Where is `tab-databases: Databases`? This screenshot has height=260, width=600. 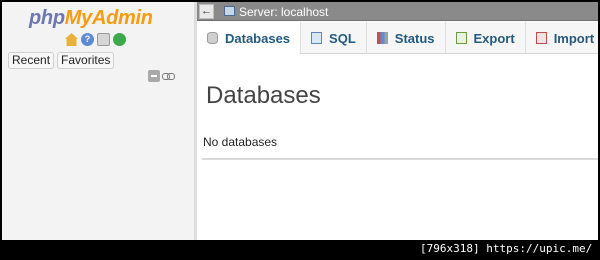 tab-databases: Databases is located at coordinates (249, 38).